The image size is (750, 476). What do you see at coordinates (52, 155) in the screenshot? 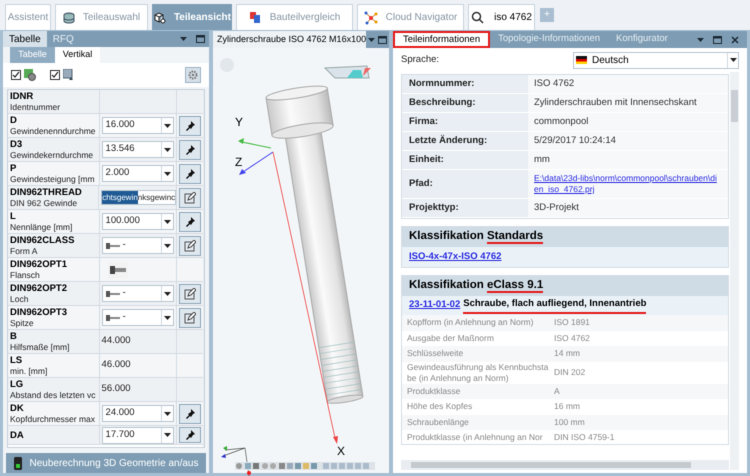
I see `parameter-description: Gewindekerndurchme` at bounding box center [52, 155].